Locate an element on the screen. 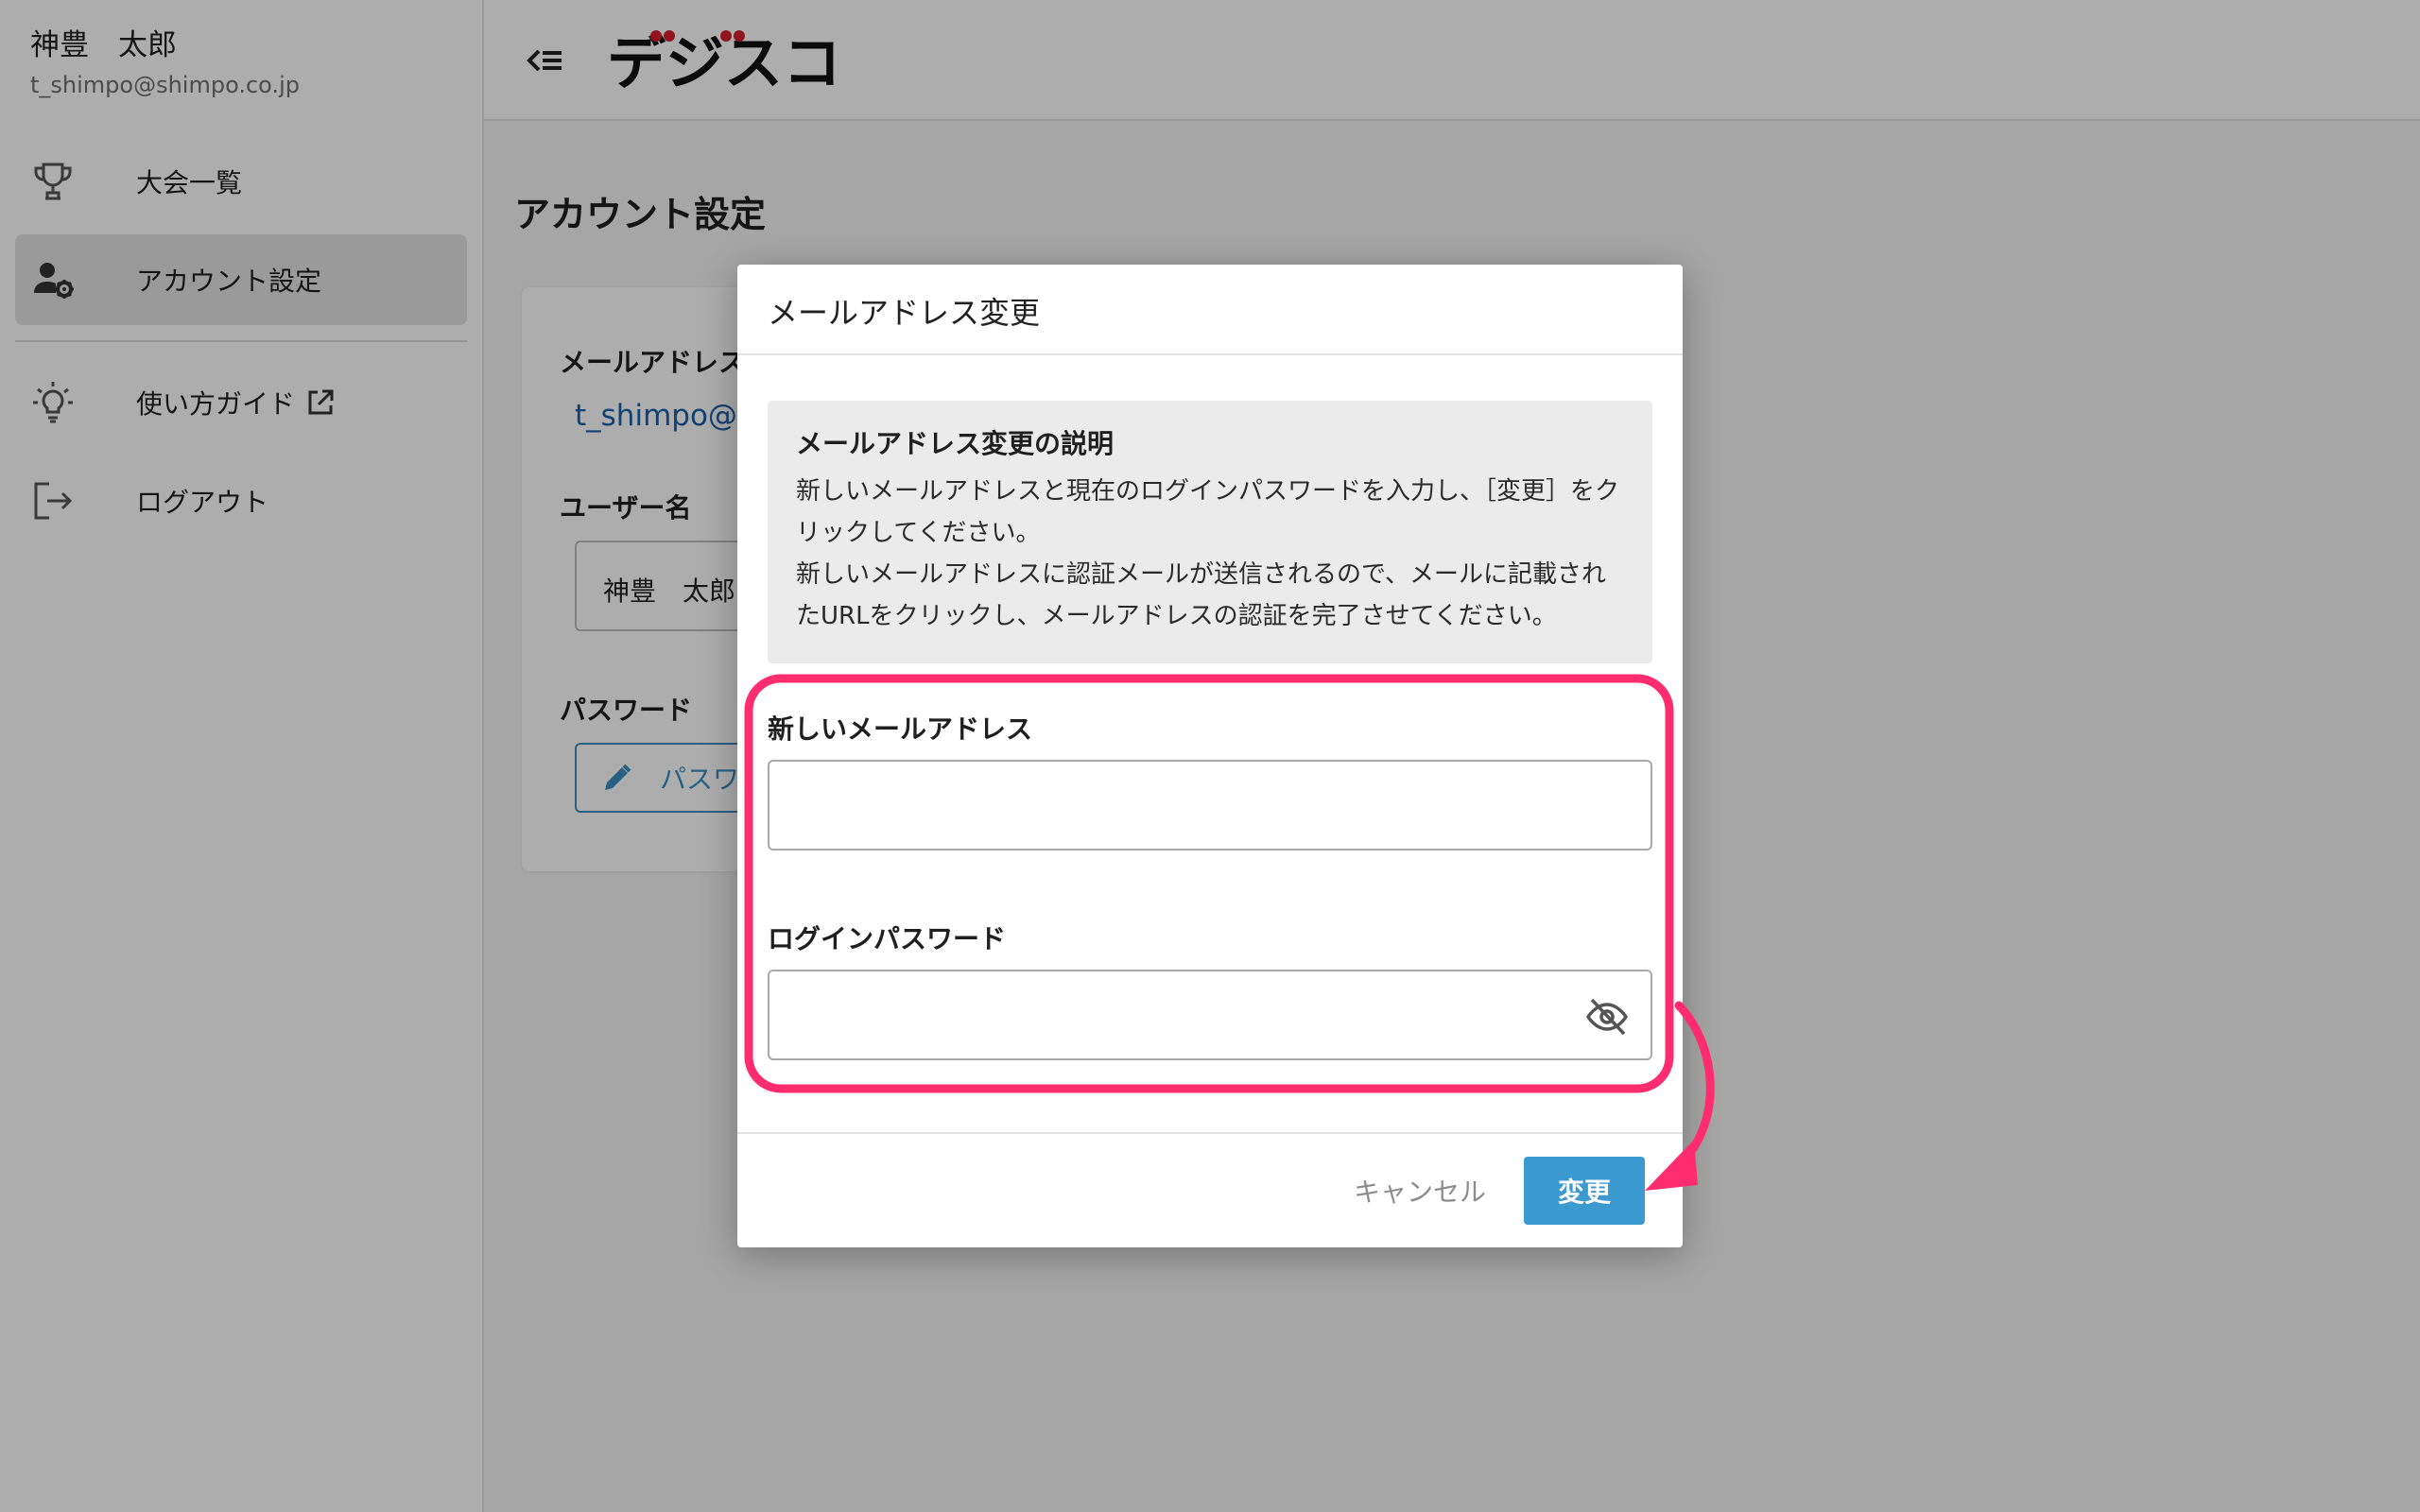  new-email-input is located at coordinates (1210, 805).